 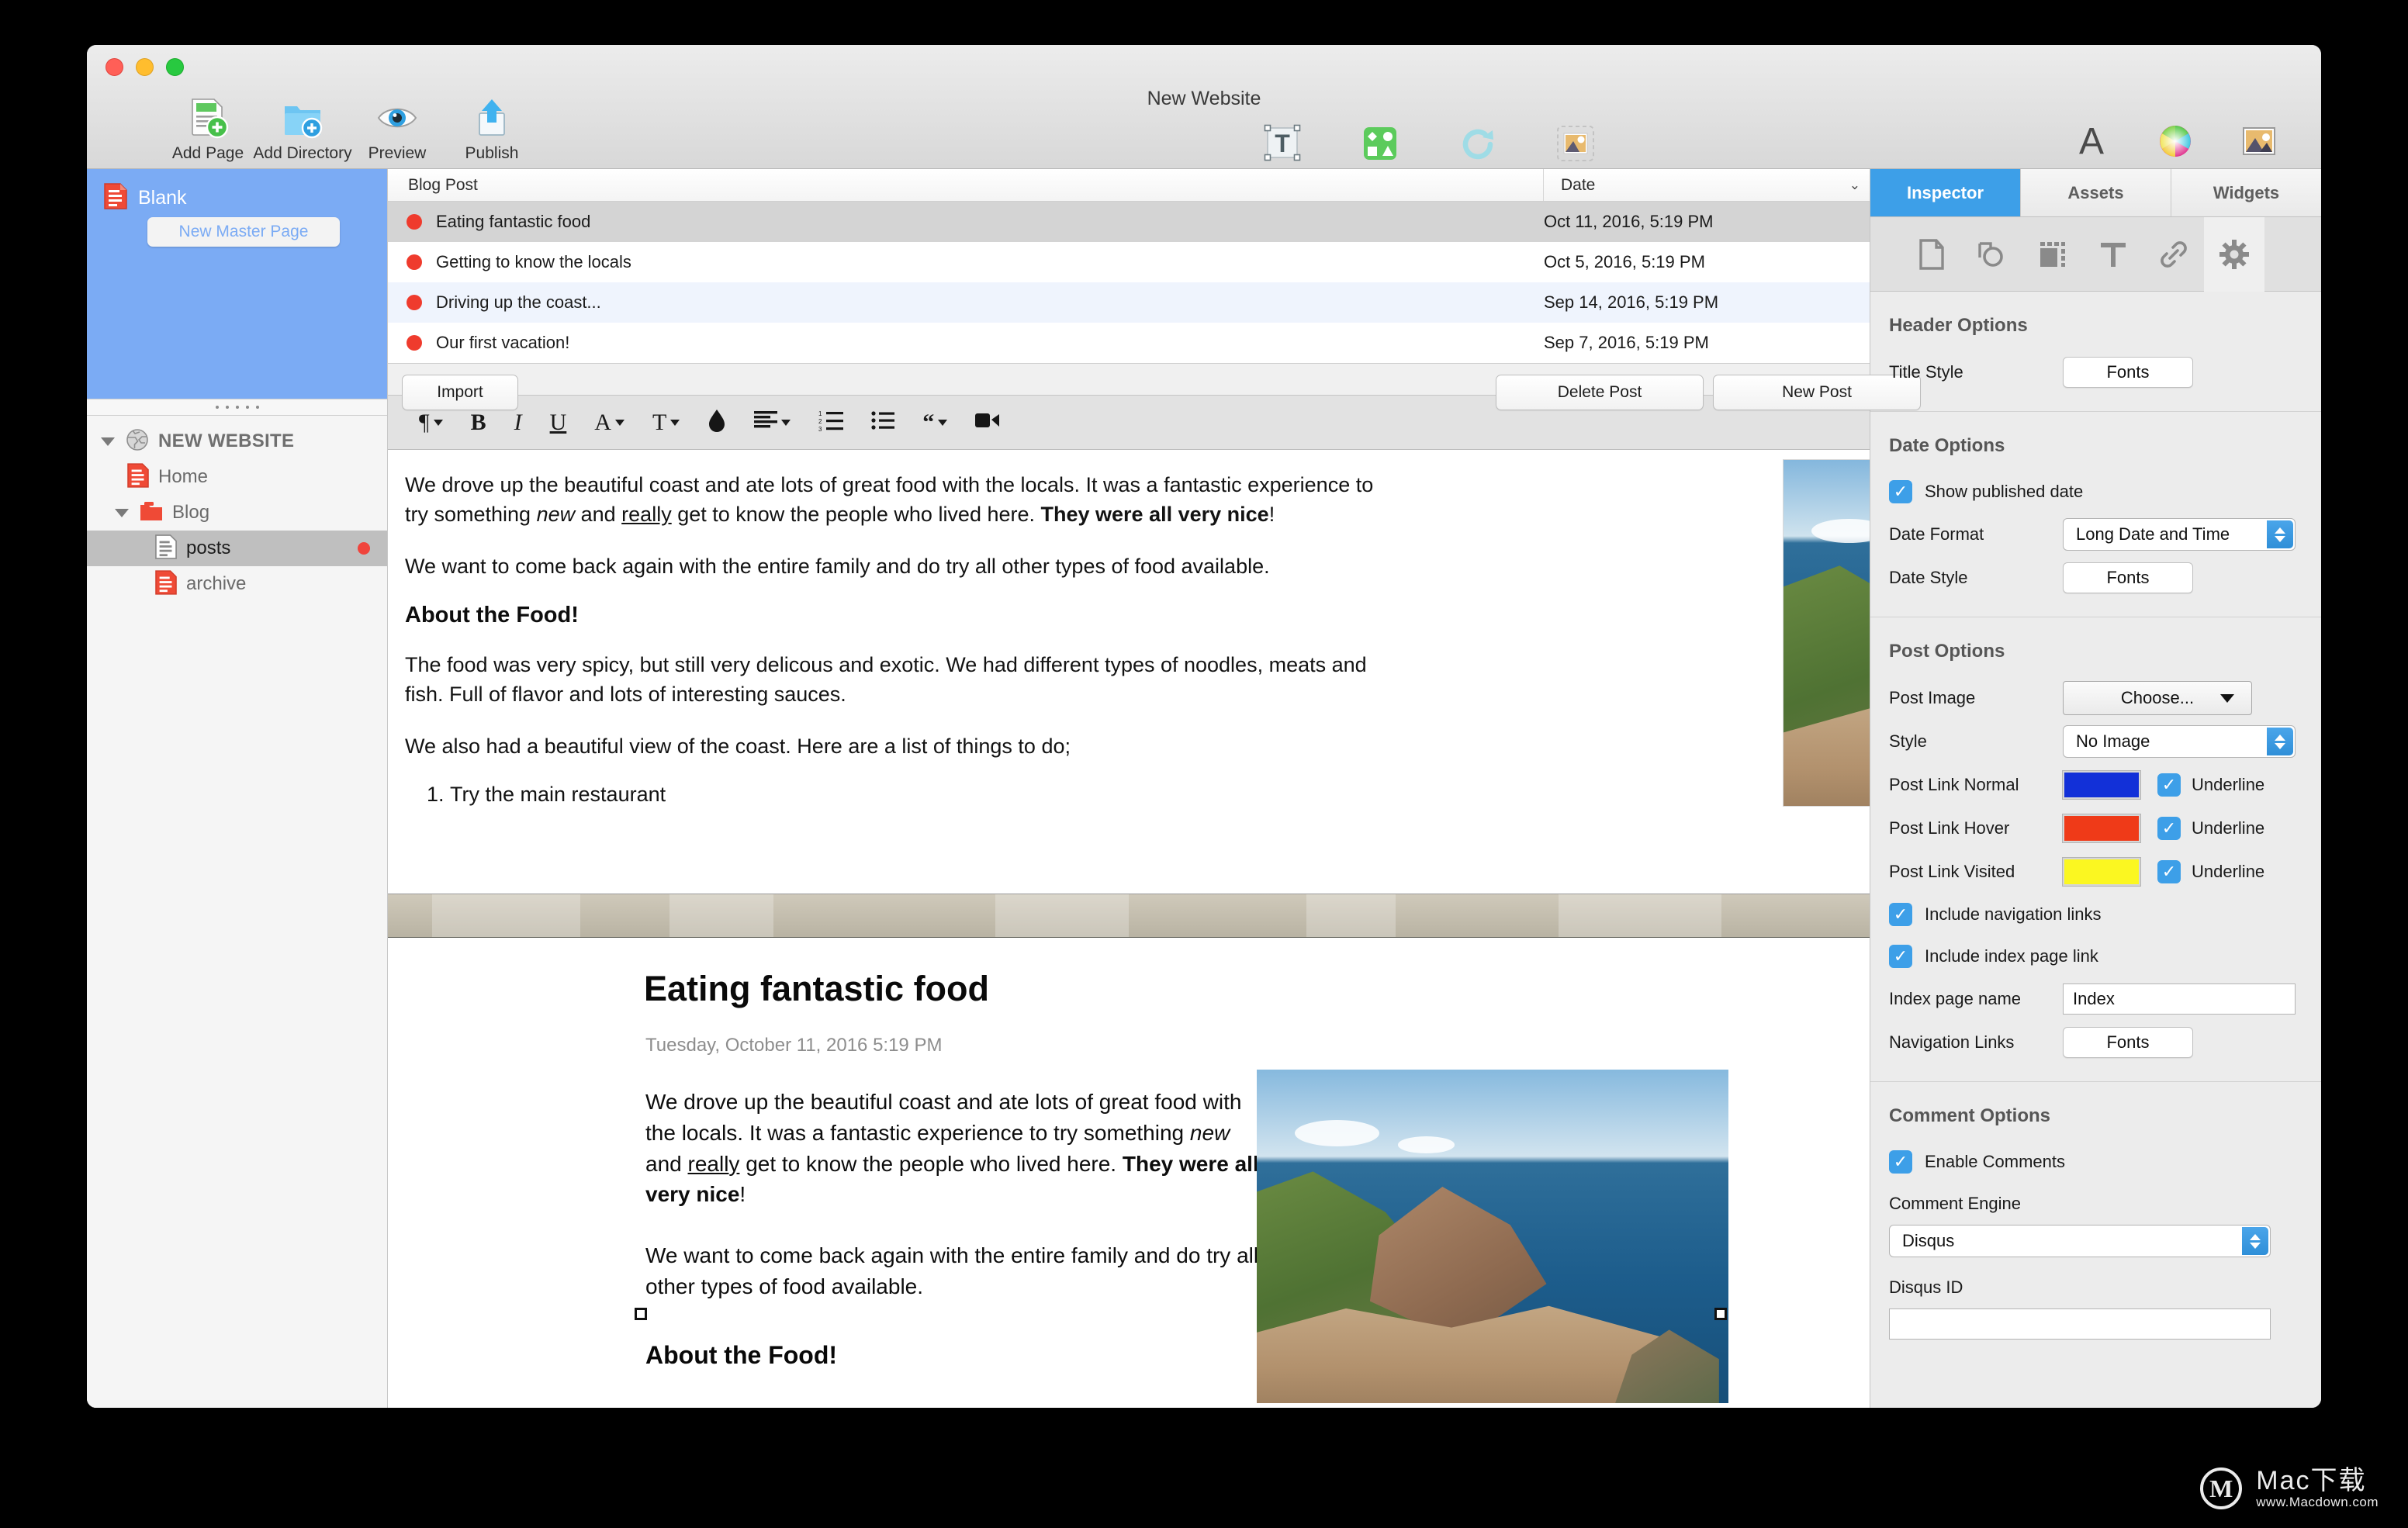 What do you see at coordinates (2095, 914) in the screenshot?
I see `include-navigation-links-row: ✓ Include navigation links` at bounding box center [2095, 914].